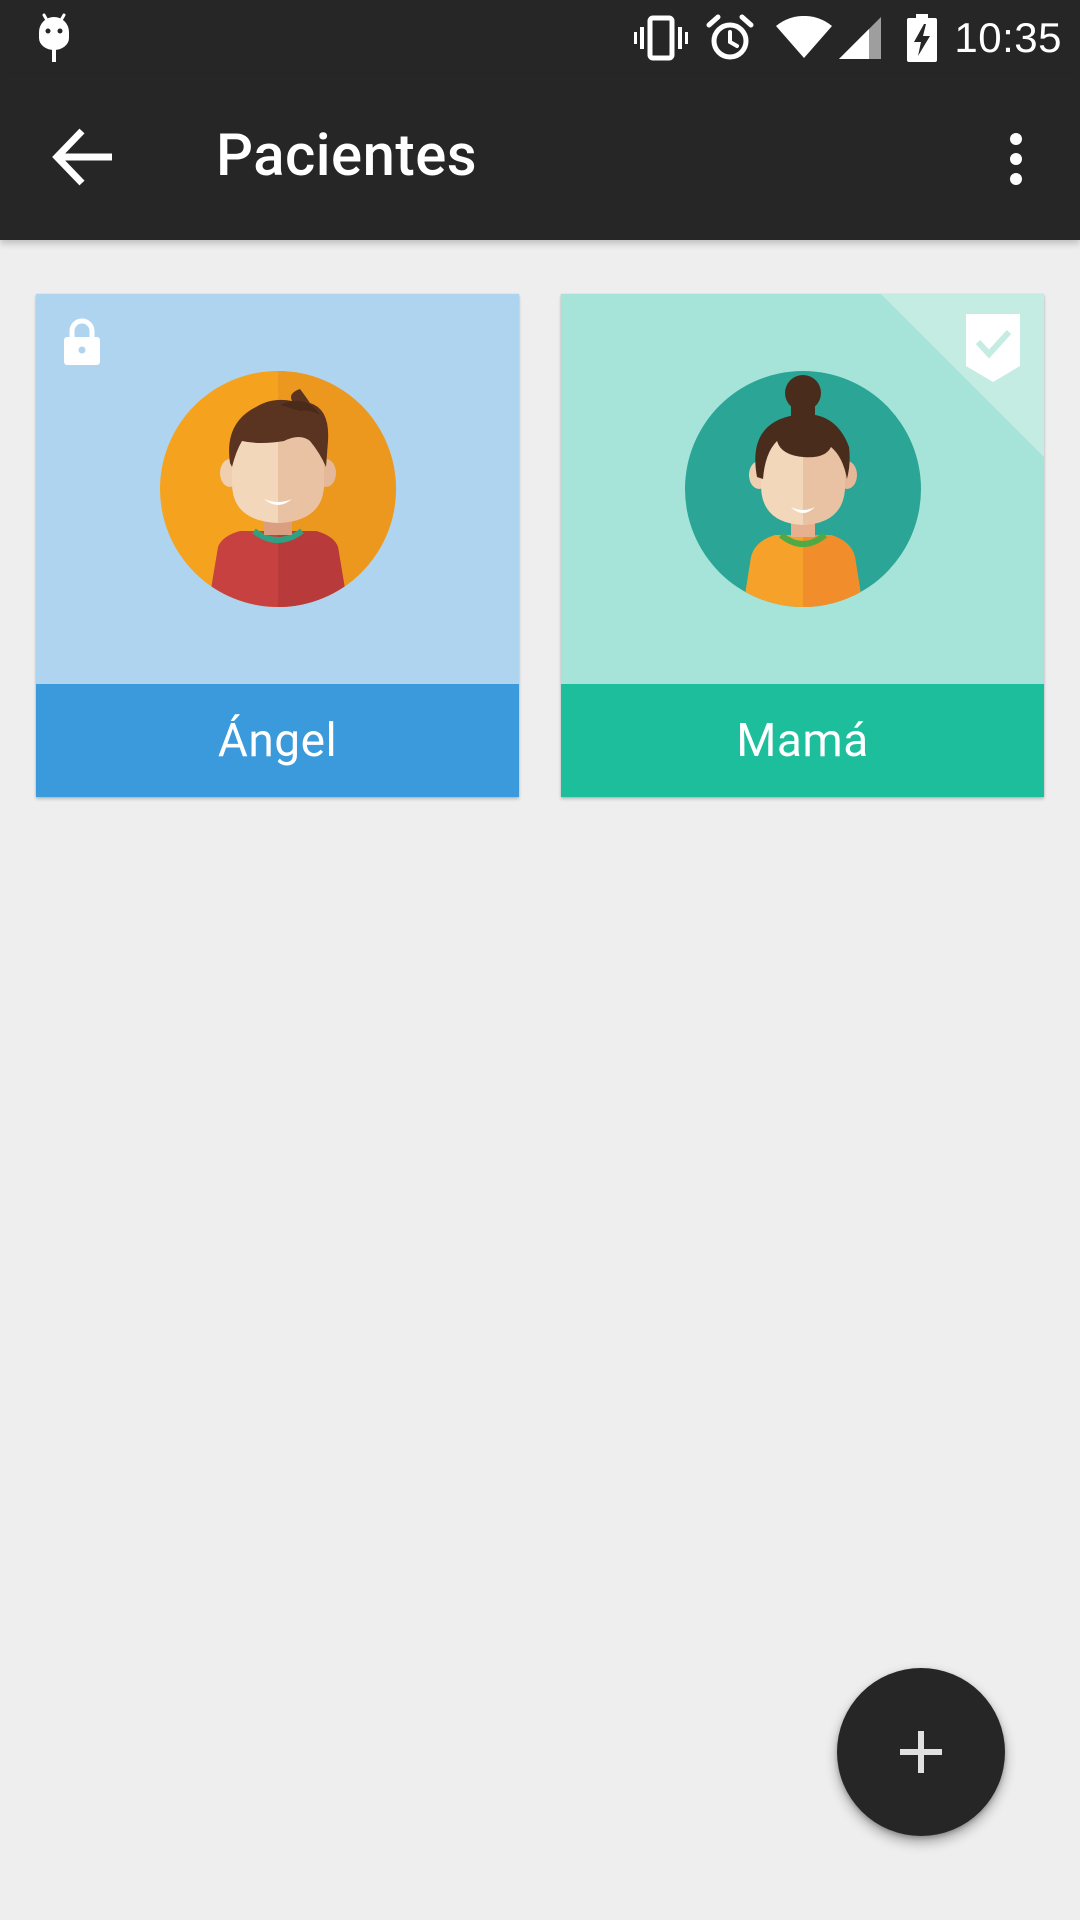  Describe the element at coordinates (661, 38) in the screenshot. I see `vibrate-icon` at that location.